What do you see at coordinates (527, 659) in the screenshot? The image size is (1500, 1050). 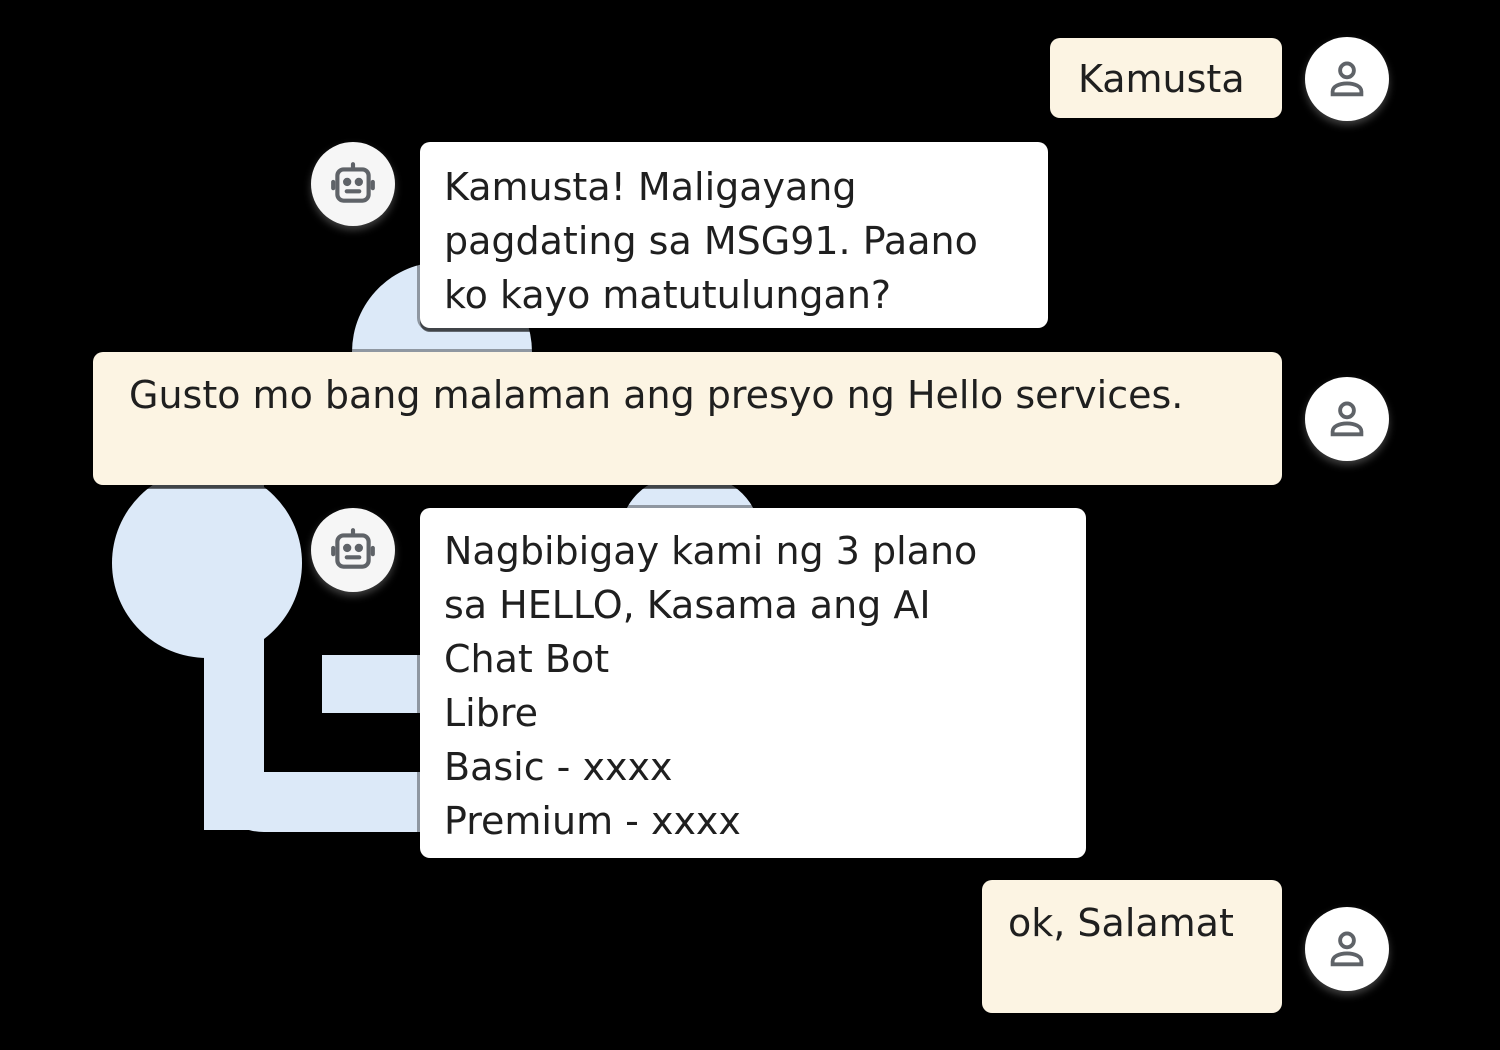 I see `message-text: Chat Bot` at bounding box center [527, 659].